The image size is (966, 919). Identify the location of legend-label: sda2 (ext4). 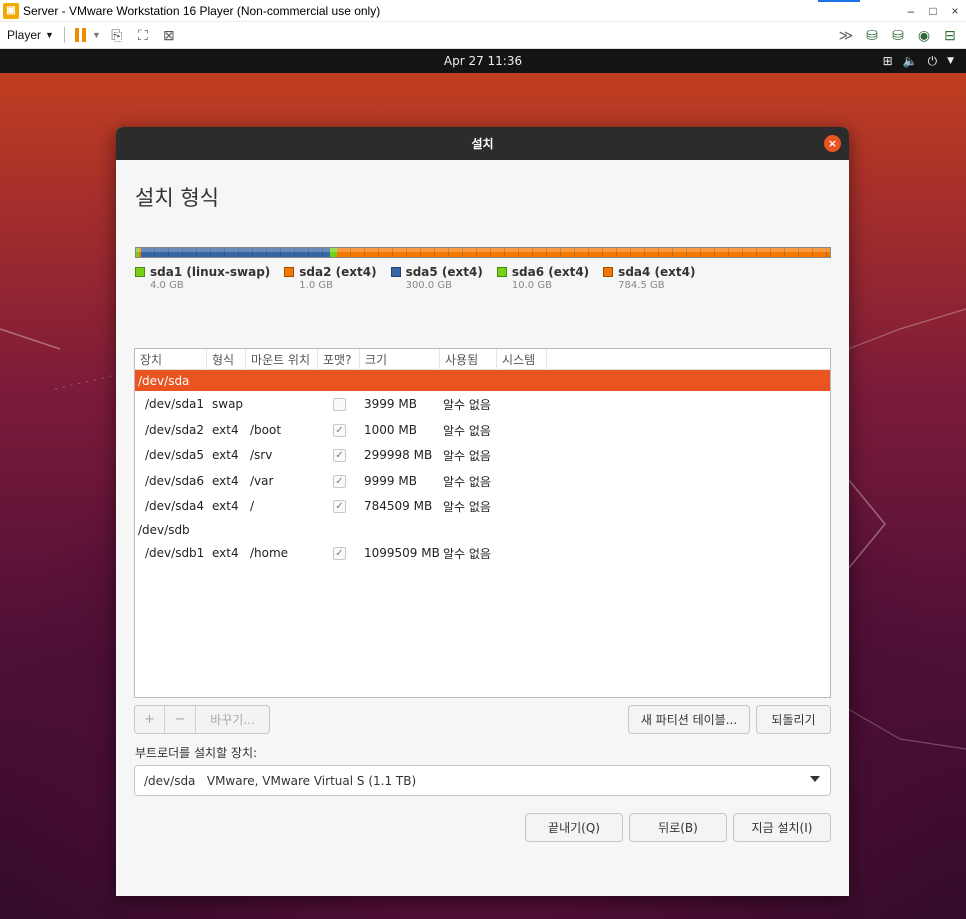
(338, 272).